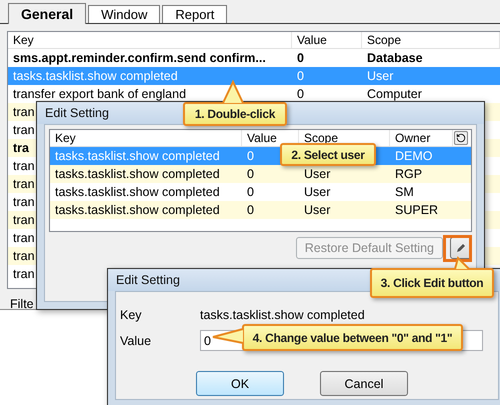 This screenshot has width=500, height=405. What do you see at coordinates (124, 14) in the screenshot?
I see `tab: Window` at bounding box center [124, 14].